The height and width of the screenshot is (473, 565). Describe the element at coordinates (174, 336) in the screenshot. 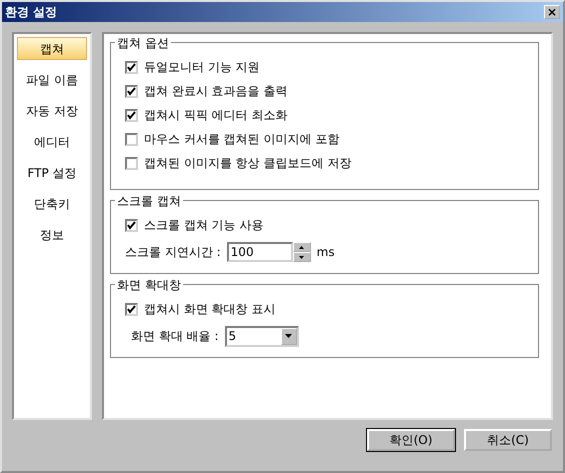

I see `field-label: 화면 확대 배율 :` at that location.